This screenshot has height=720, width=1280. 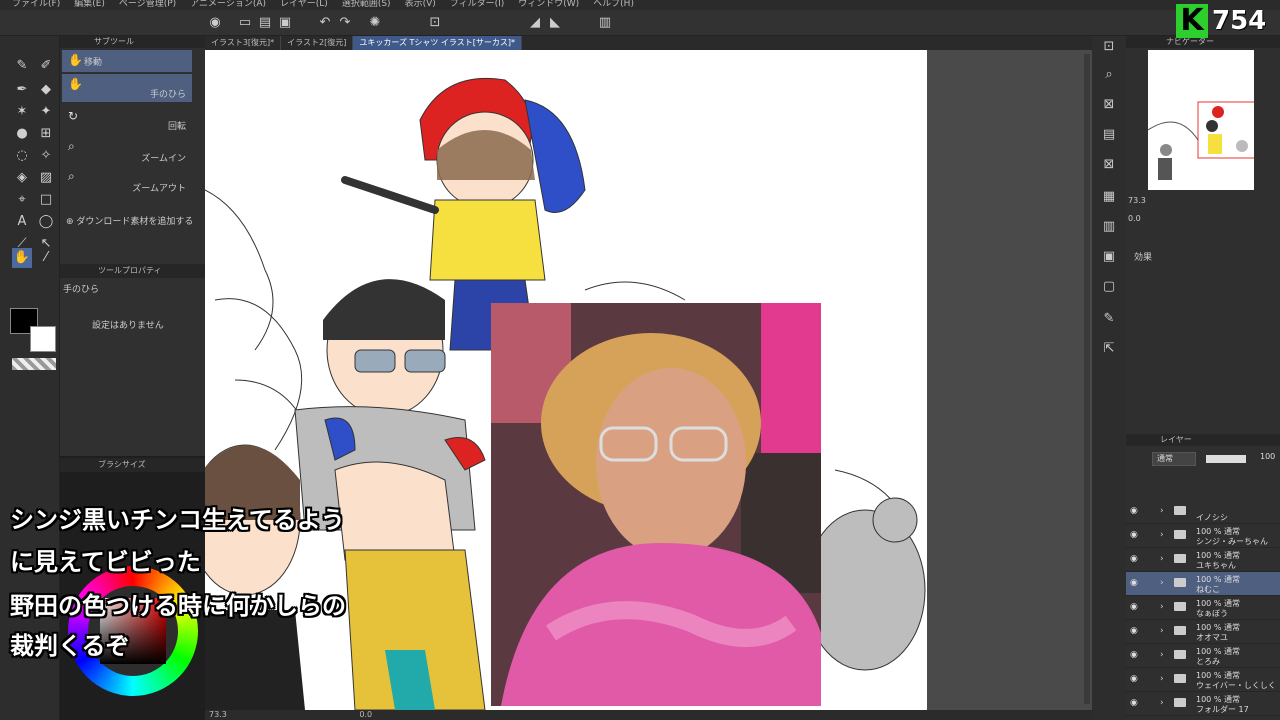 I want to click on sparkle-icon: ✦, so click(x=46, y=112).